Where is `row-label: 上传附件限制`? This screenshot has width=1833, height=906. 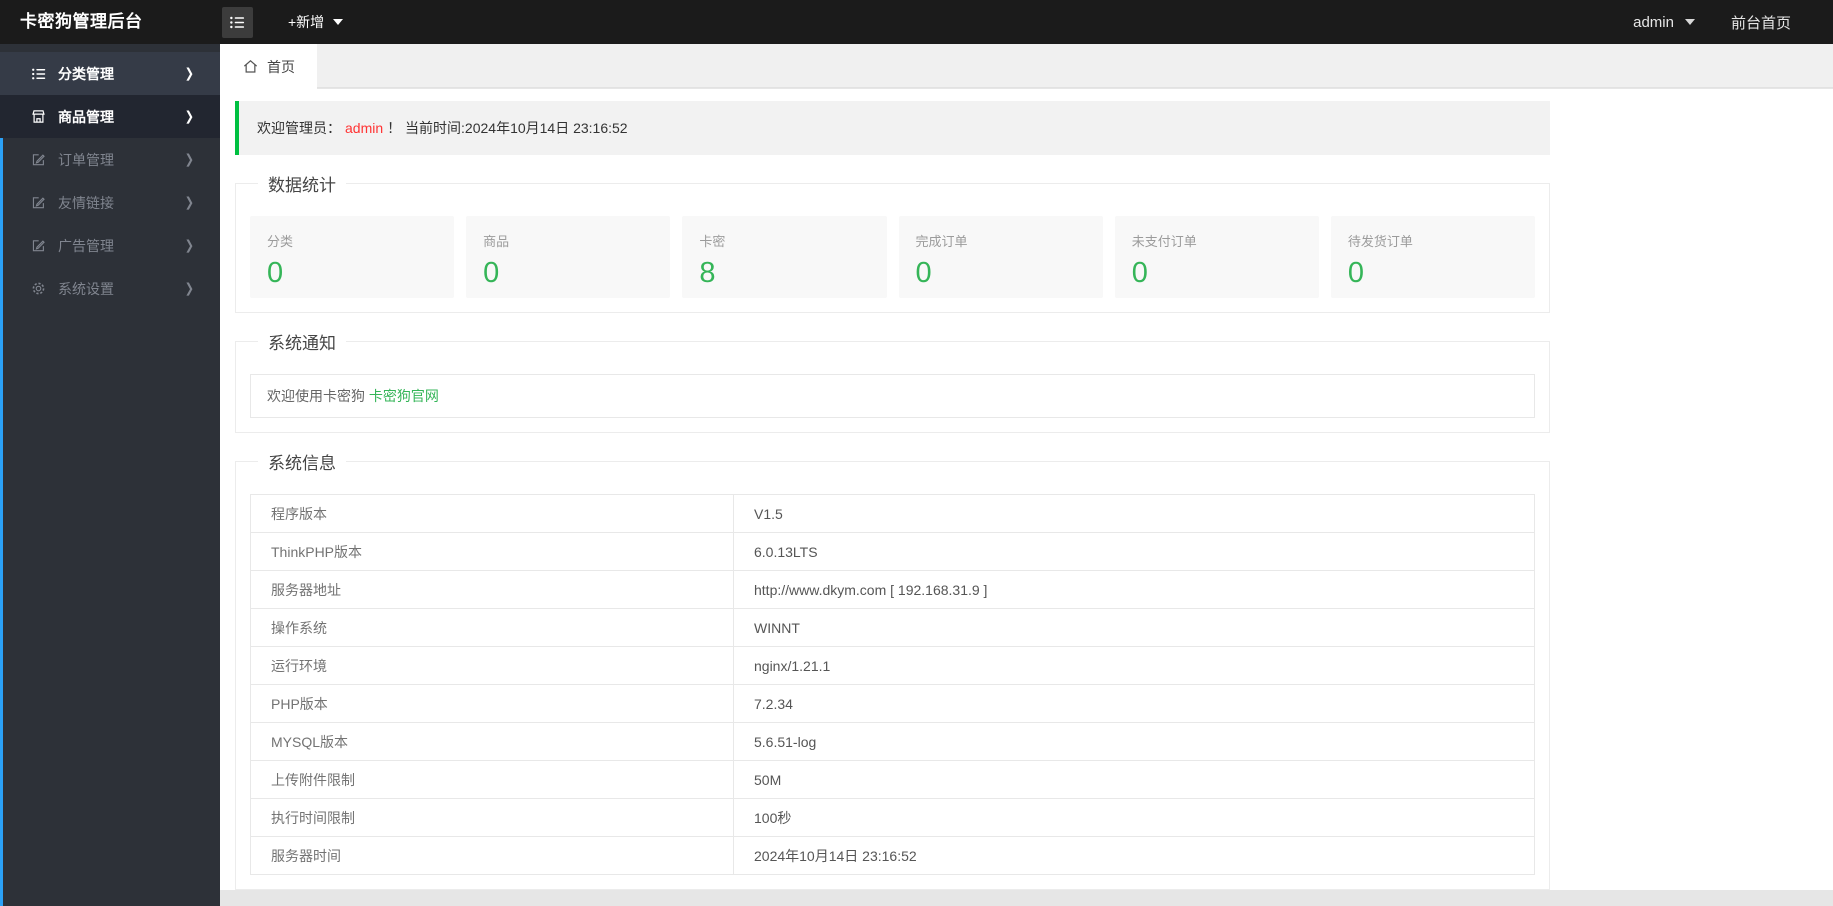
row-label: 上传附件限制 is located at coordinates (492, 779).